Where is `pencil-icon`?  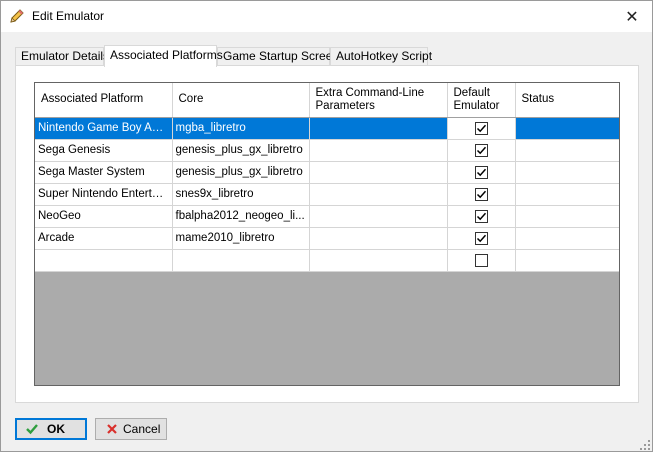
pencil-icon is located at coordinates (17, 16).